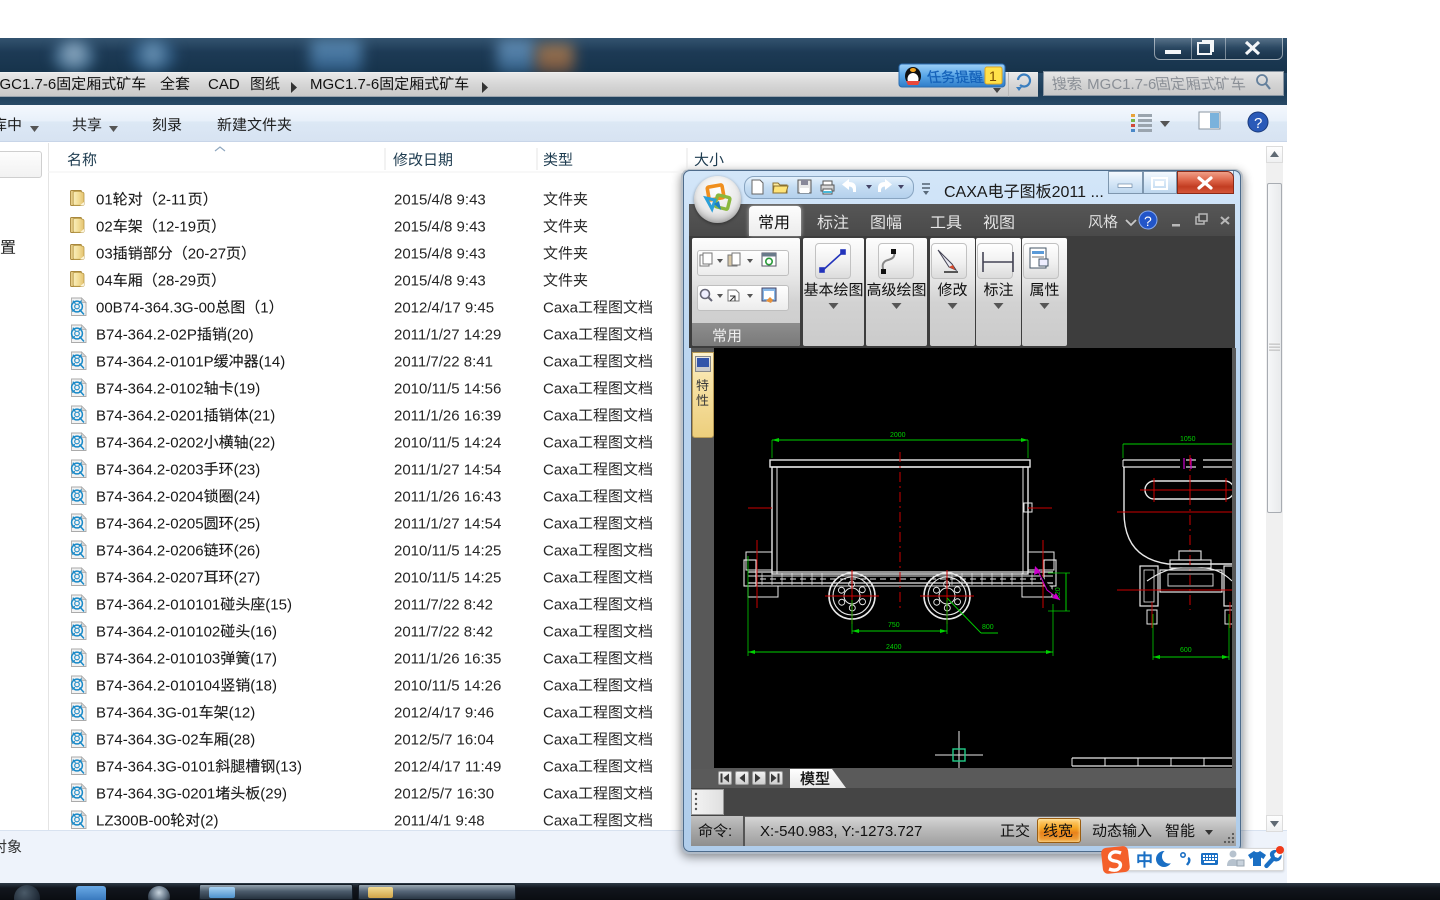 The height and width of the screenshot is (900, 1440). What do you see at coordinates (155, 794) in the screenshot?
I see `svg-text: B74-364.3G-0201` at bounding box center [155, 794].